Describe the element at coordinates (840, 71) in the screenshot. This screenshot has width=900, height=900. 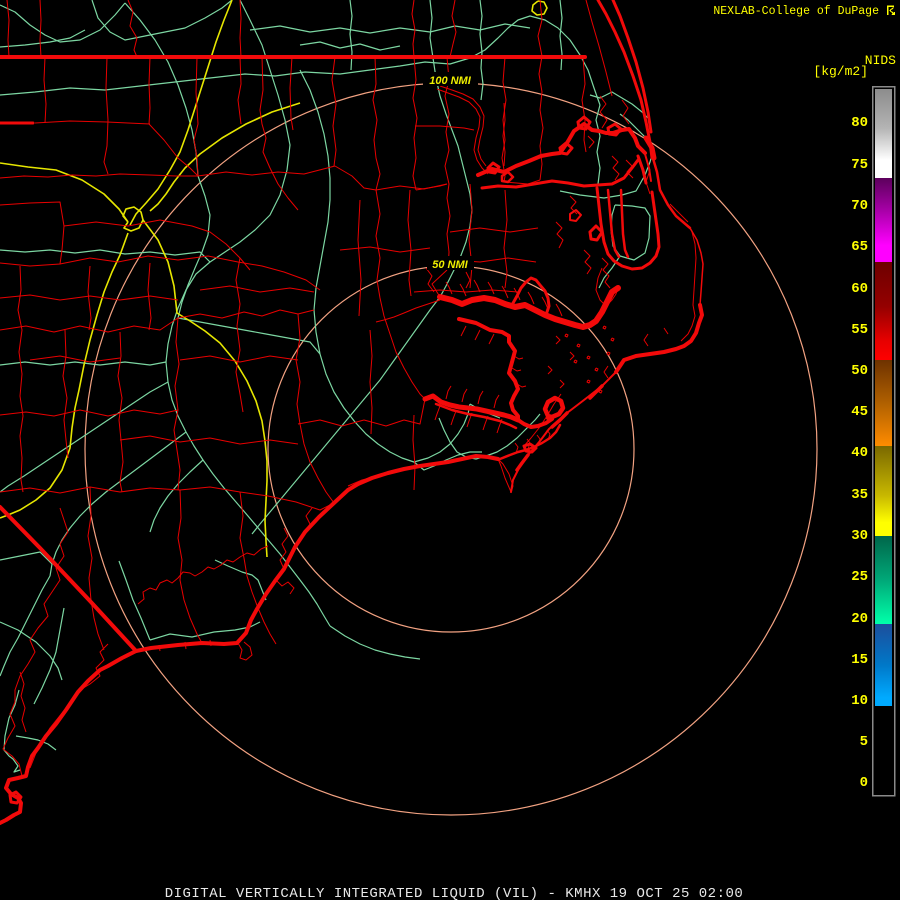
I see `svg-text: [kg/m2]` at that location.